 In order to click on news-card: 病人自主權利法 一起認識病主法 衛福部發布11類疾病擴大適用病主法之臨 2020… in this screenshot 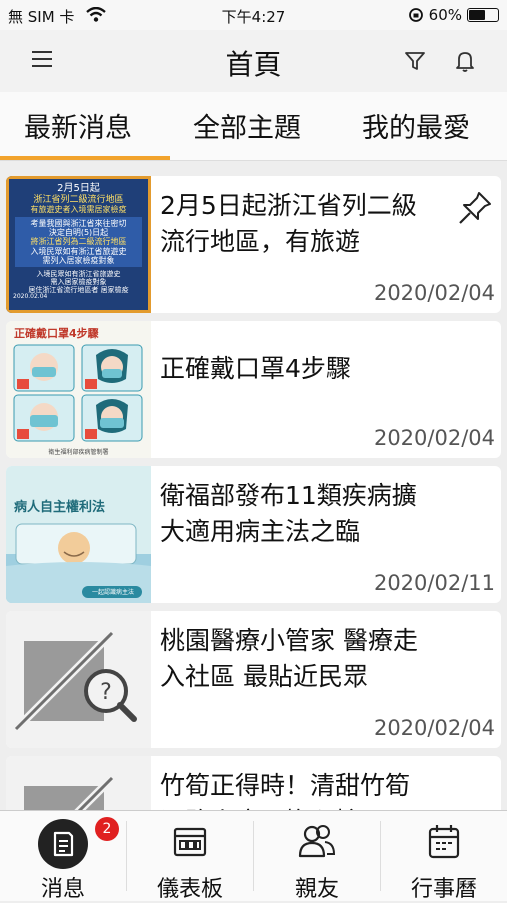, I will do `click(253, 534)`.